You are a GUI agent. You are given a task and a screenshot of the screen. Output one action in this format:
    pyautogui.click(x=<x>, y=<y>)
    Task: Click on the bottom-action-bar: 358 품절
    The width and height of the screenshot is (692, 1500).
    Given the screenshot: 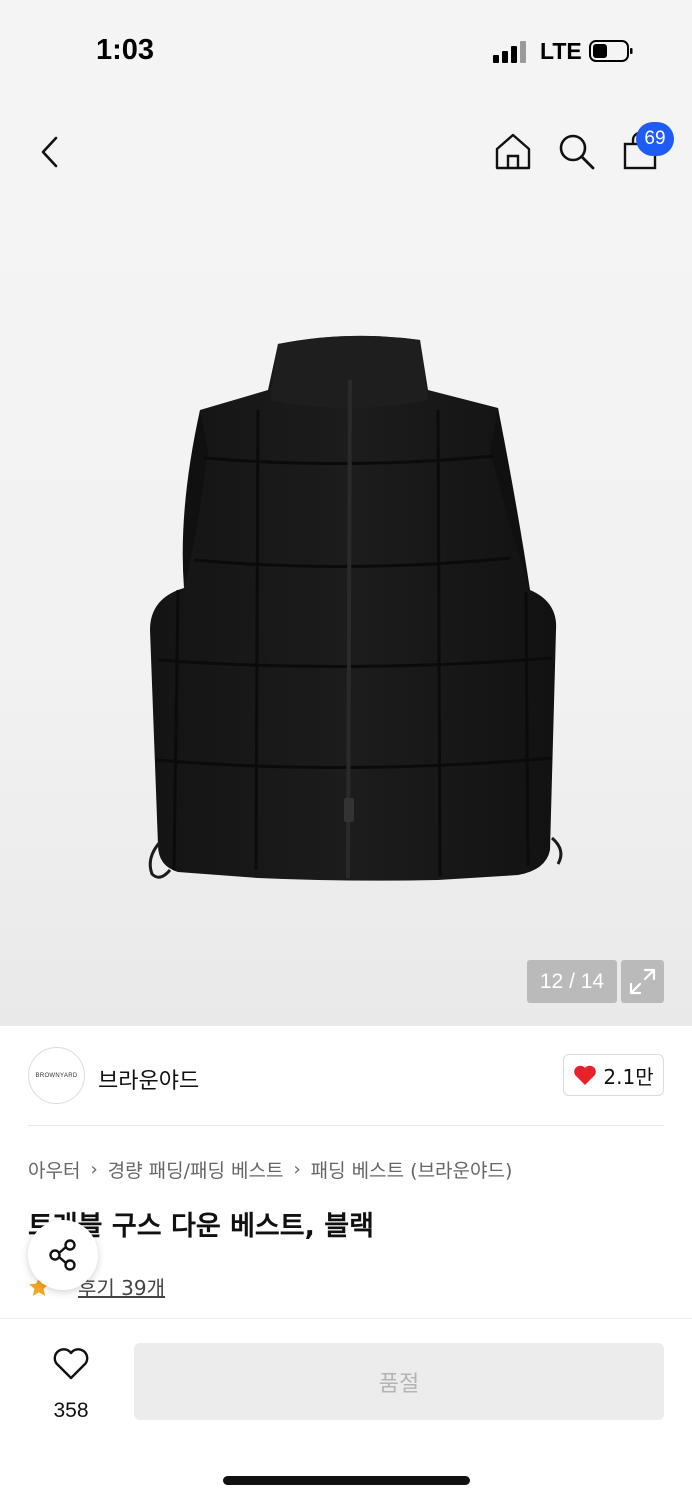 What is the action you would take?
    pyautogui.click(x=346, y=1409)
    